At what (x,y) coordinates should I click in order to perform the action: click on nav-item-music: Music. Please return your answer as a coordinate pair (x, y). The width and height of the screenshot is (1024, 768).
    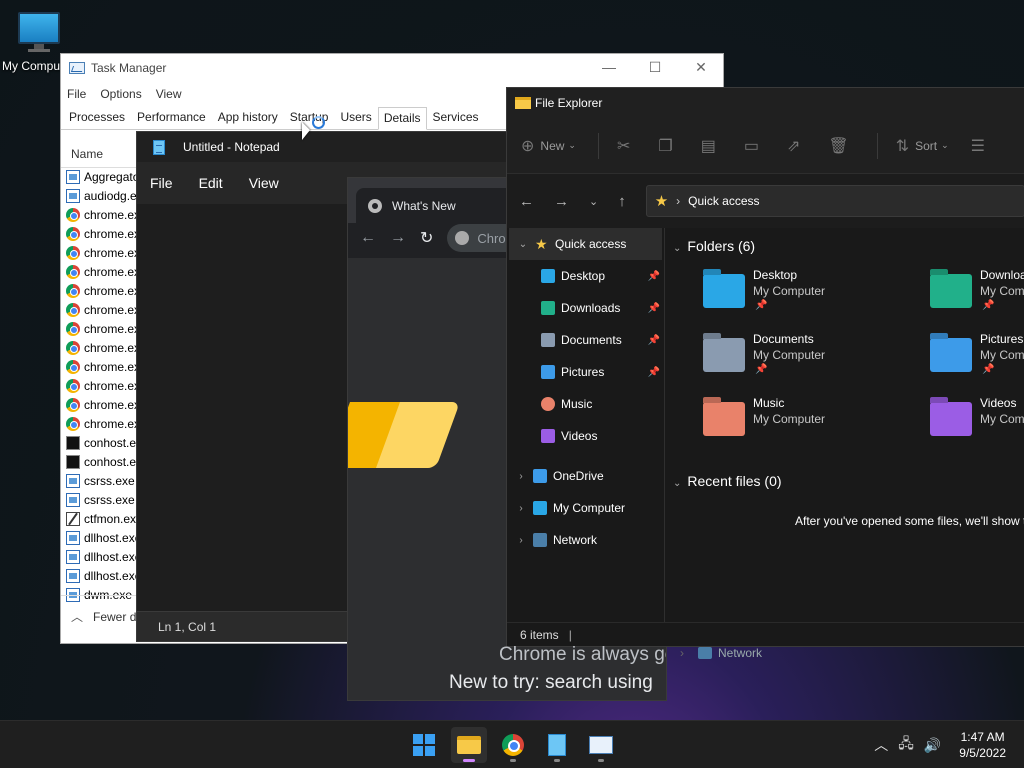
    Looking at the image, I should click on (585, 404).